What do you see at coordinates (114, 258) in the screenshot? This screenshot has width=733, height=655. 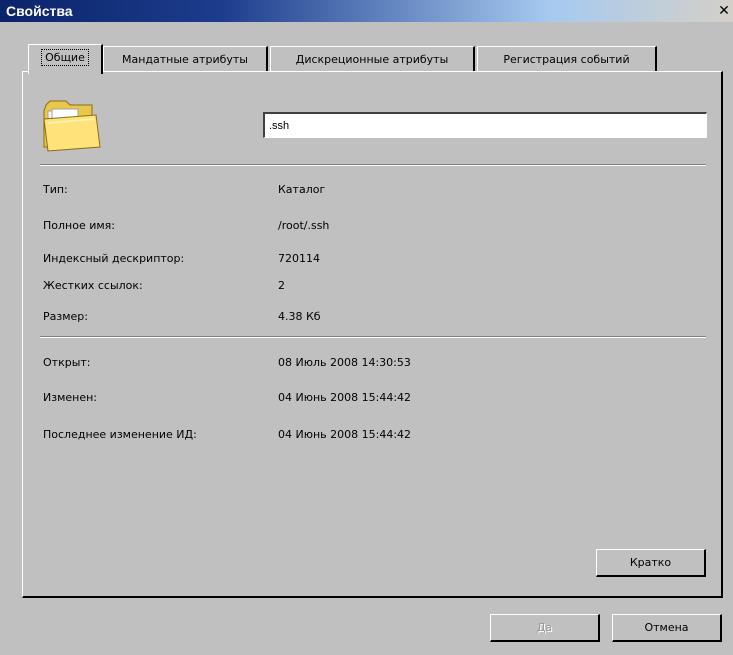 I see `inode-label: Индексный дескриптор:` at bounding box center [114, 258].